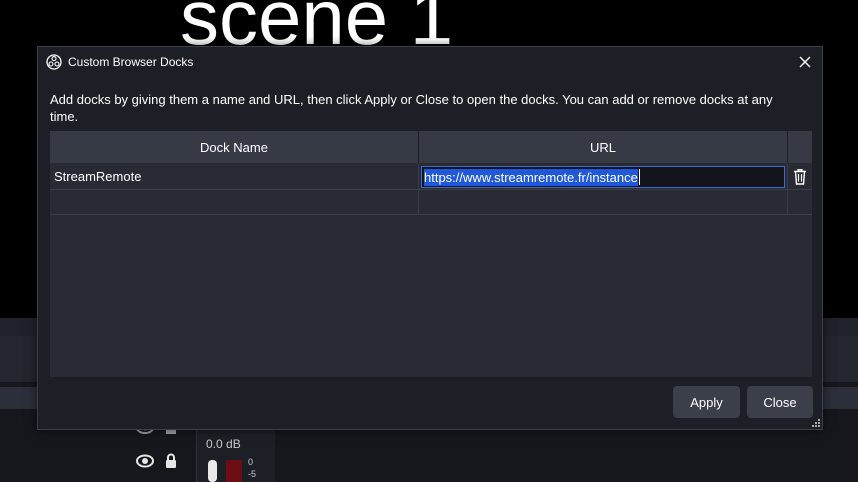 This screenshot has width=858, height=482. I want to click on dock-name-cell: StreamRemote, so click(234, 176).